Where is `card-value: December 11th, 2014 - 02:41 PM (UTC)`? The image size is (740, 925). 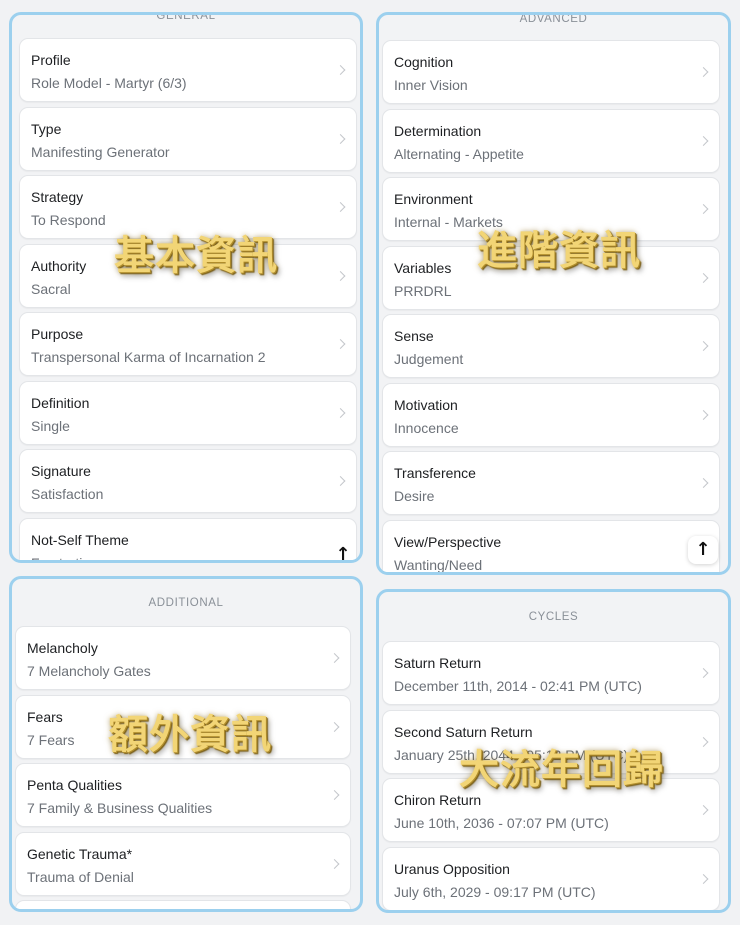 card-value: December 11th, 2014 - 02:41 PM (UTC) is located at coordinates (518, 686).